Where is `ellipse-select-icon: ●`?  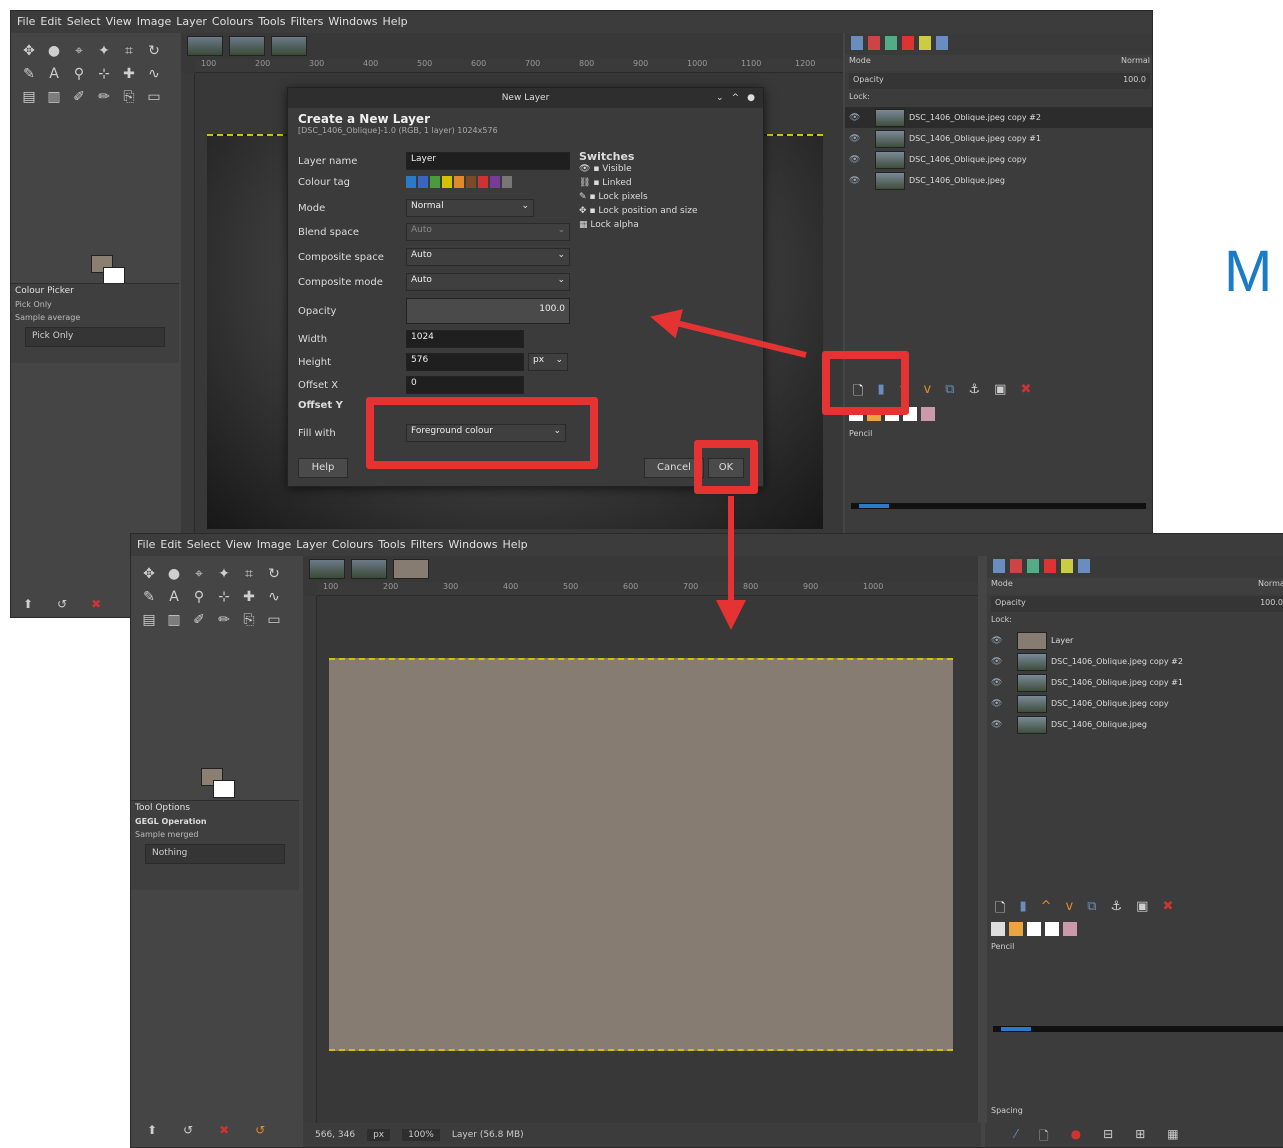
ellipse-select-icon: ● is located at coordinates (174, 574).